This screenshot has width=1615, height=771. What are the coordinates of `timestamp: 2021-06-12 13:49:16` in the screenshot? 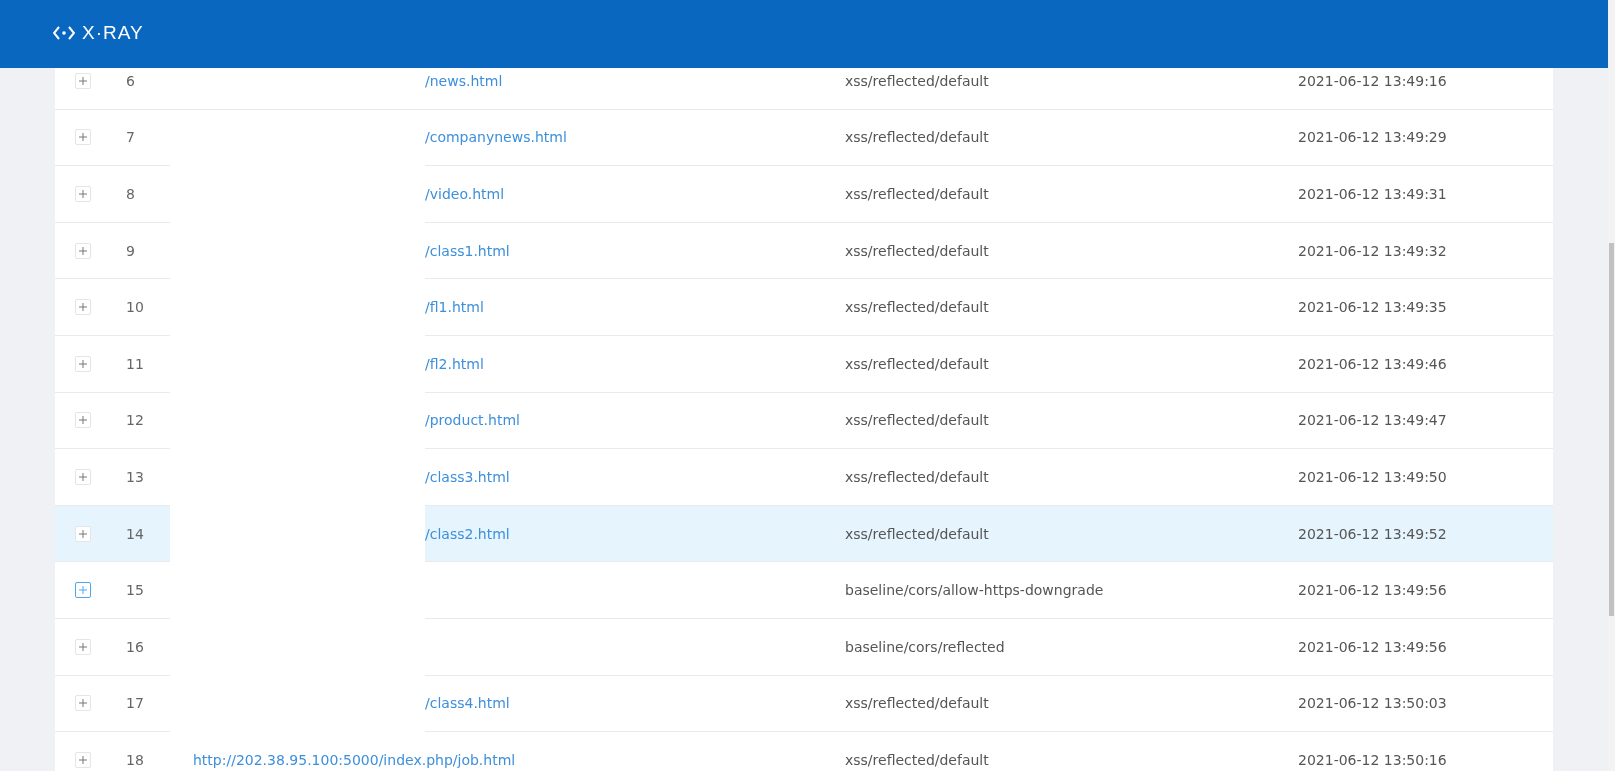 It's located at (1372, 81).